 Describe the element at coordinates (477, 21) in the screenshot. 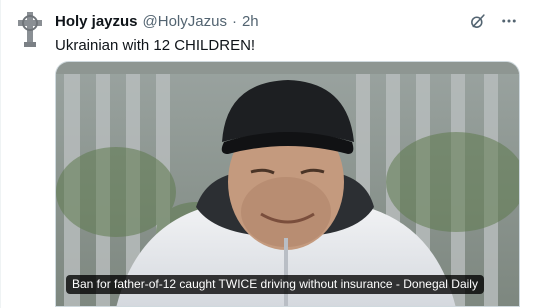

I see `grok-icon` at that location.